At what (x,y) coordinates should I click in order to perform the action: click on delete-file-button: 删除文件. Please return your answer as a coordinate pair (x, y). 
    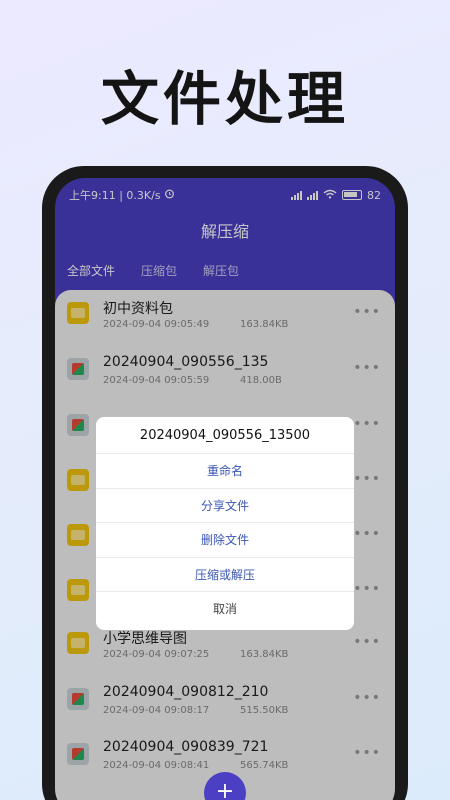
    Looking at the image, I should click on (225, 540).